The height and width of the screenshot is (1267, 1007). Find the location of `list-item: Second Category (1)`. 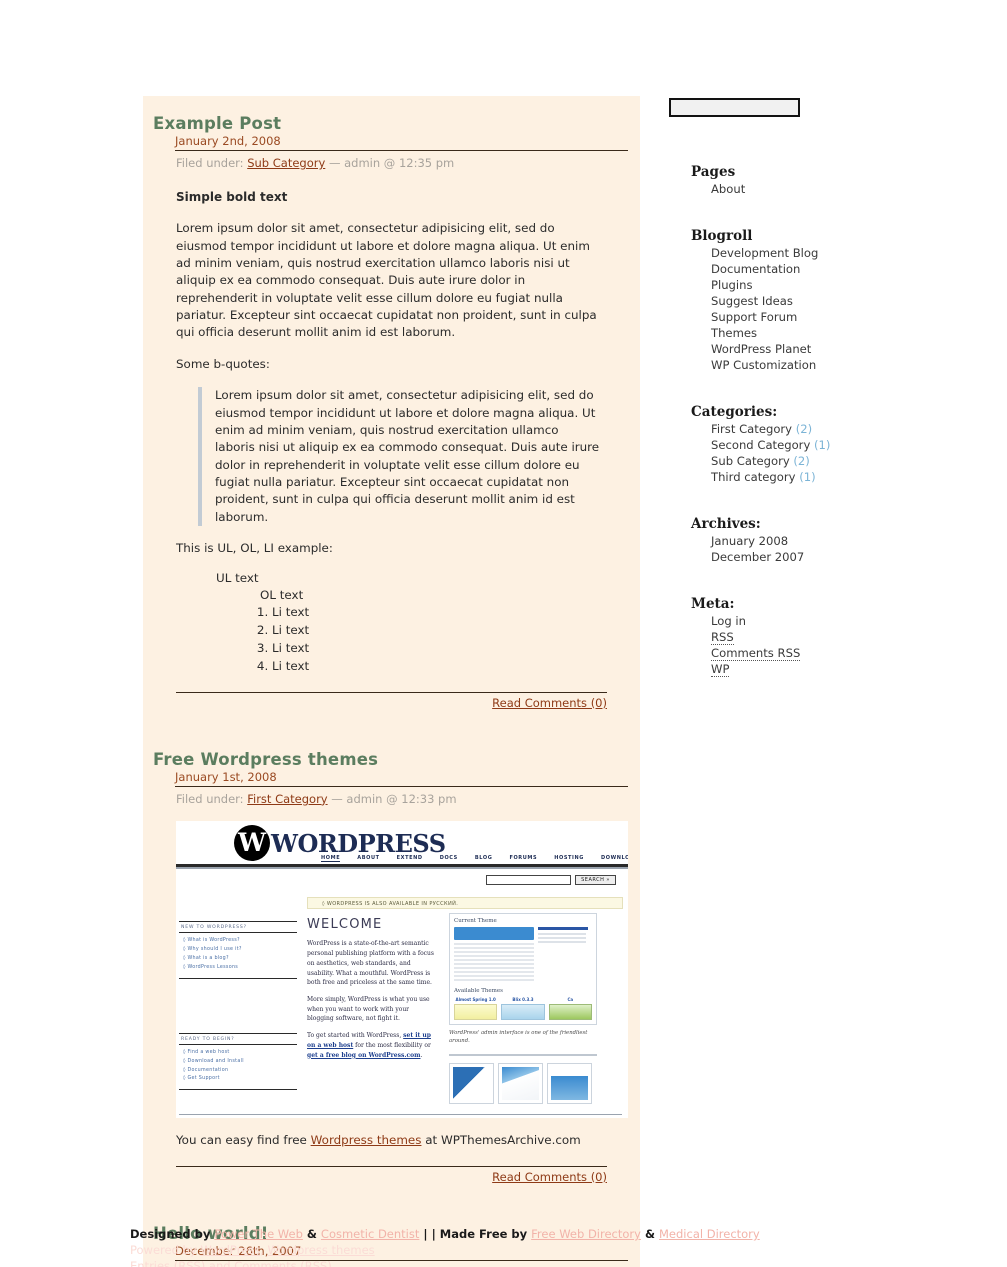

list-item: Second Category (1) is located at coordinates (815, 446).